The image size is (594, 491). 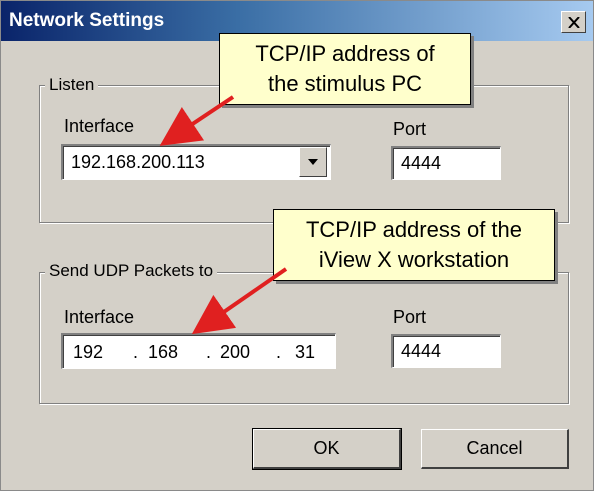 I want to click on annotation-arrows, so click(x=223, y=215).